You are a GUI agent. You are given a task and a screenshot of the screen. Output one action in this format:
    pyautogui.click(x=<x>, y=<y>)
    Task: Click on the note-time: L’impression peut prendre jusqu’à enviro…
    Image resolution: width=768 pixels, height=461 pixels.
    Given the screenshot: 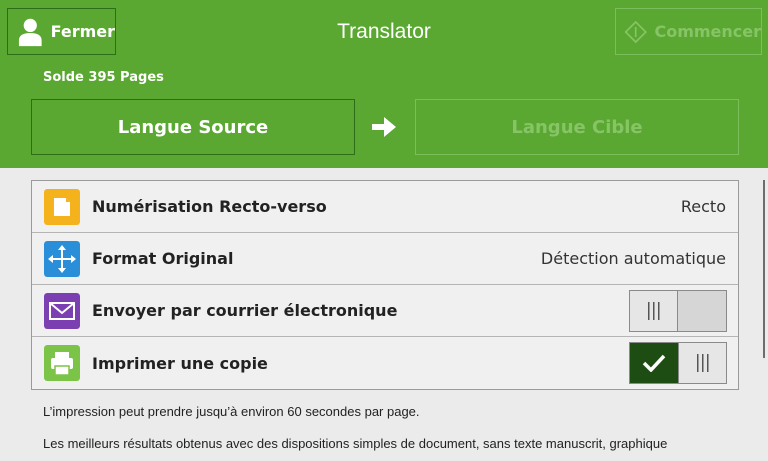 What is the action you would take?
    pyautogui.click(x=231, y=411)
    